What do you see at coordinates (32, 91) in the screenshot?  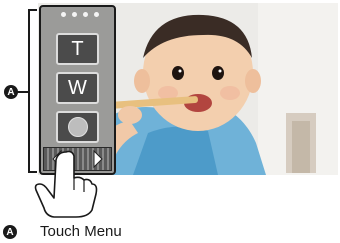 I see `callout-bracket` at bounding box center [32, 91].